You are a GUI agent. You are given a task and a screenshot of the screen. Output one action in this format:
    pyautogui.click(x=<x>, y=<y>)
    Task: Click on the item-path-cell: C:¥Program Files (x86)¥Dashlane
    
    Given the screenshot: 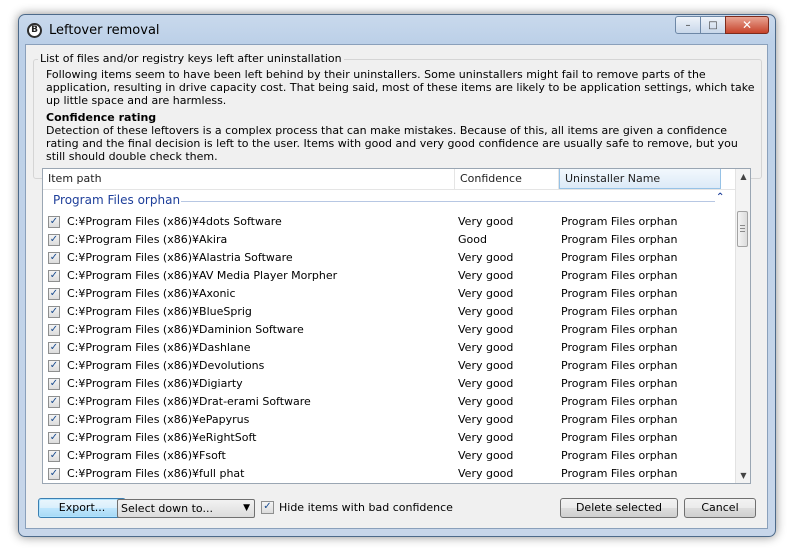 What is the action you would take?
    pyautogui.click(x=159, y=347)
    